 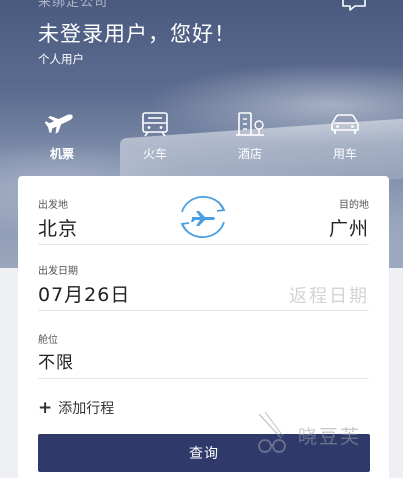 What do you see at coordinates (250, 124) in the screenshot?
I see `hotel-icon` at bounding box center [250, 124].